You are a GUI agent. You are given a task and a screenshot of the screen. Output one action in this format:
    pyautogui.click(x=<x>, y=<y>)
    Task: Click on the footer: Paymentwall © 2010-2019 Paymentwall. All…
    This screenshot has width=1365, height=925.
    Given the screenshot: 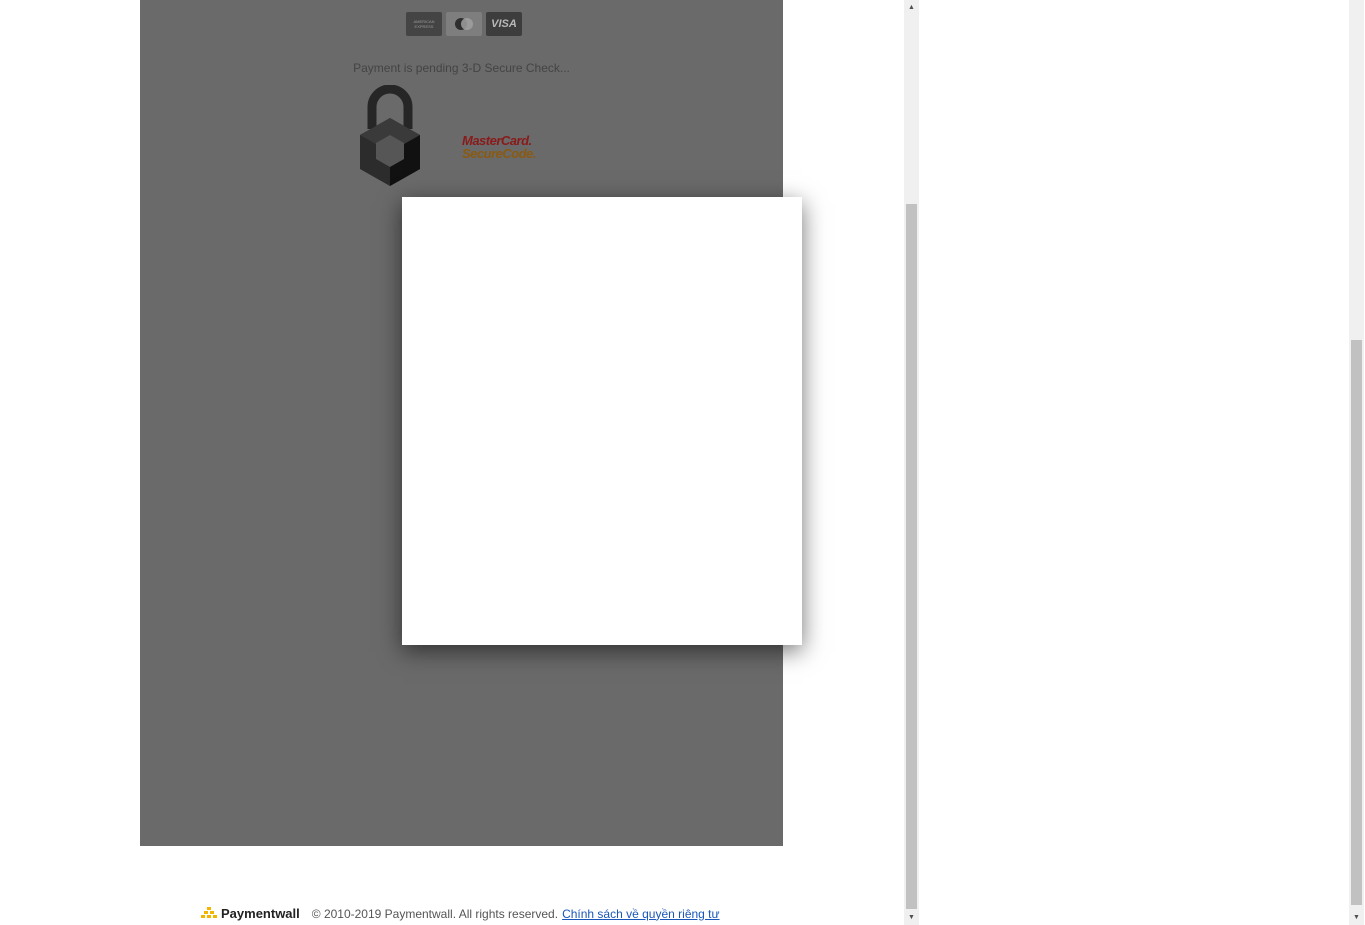 What is the action you would take?
    pyautogui.click(x=460, y=913)
    